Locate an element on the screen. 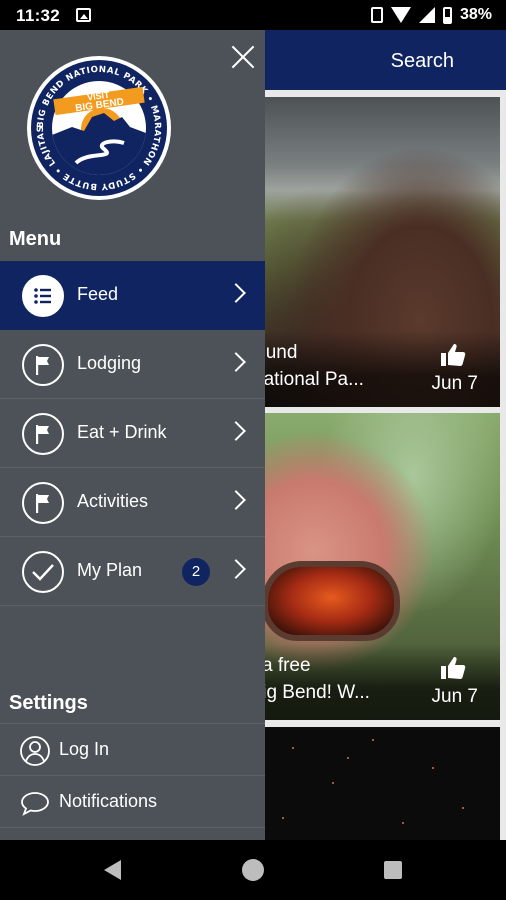  settings-item-notifications: Notifications is located at coordinates (132, 801).